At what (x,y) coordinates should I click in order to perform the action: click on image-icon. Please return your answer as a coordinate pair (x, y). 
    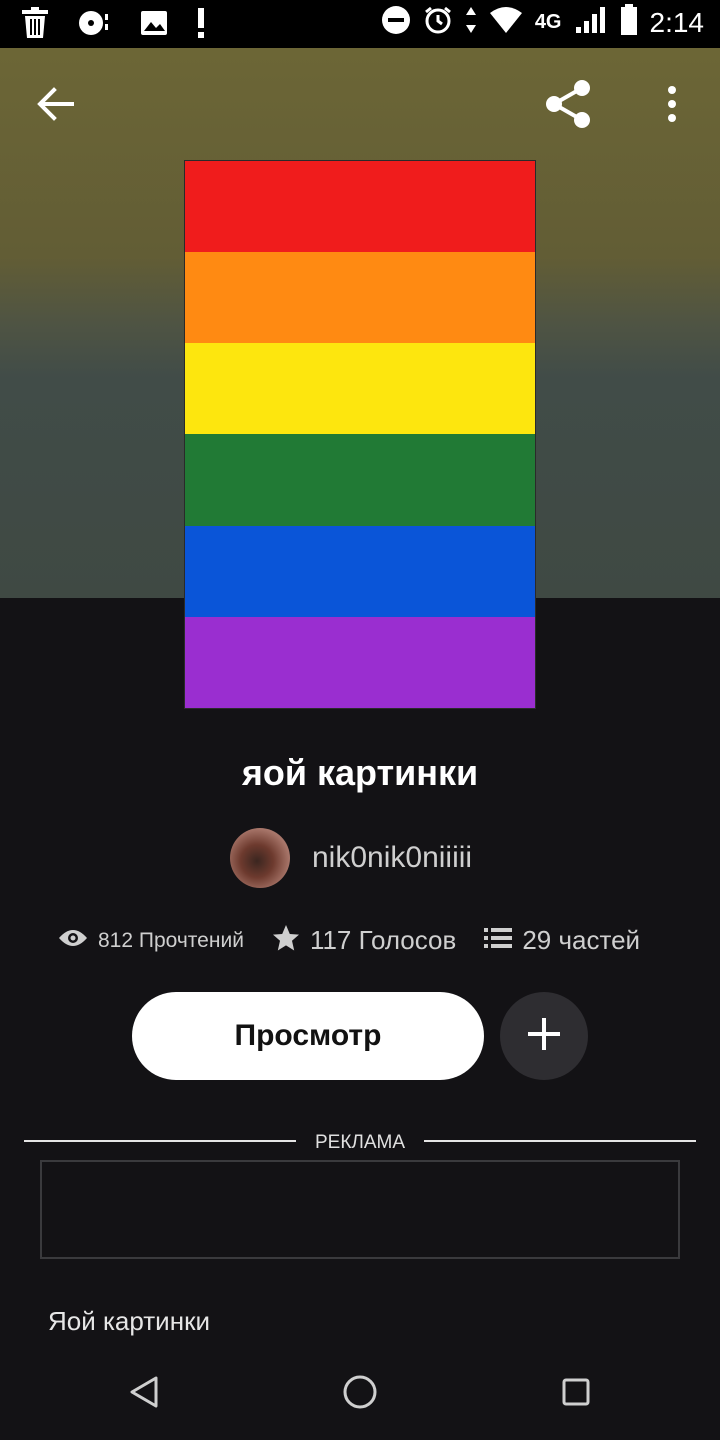
    Looking at the image, I should click on (154, 25).